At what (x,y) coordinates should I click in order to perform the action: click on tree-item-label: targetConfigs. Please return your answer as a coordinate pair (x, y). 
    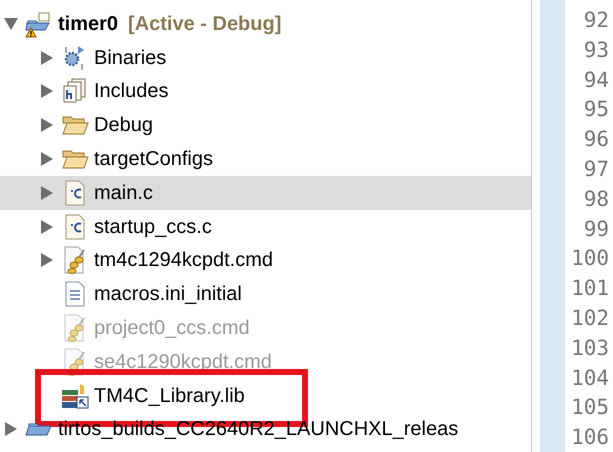
    Looking at the image, I should click on (153, 159).